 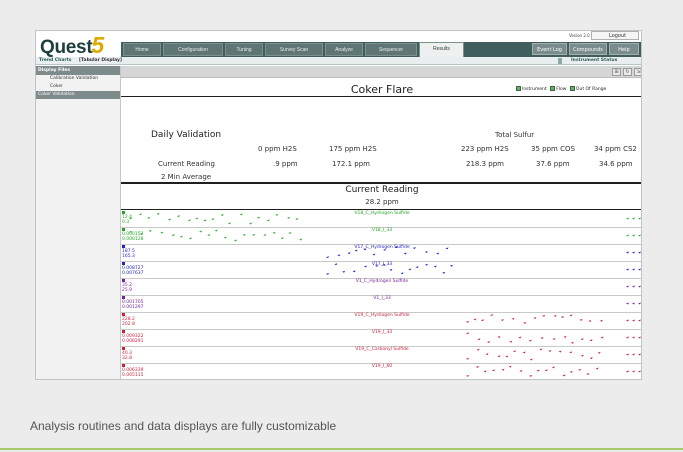 What do you see at coordinates (78, 70) in the screenshot?
I see `sidebar-header: Display Files` at bounding box center [78, 70].